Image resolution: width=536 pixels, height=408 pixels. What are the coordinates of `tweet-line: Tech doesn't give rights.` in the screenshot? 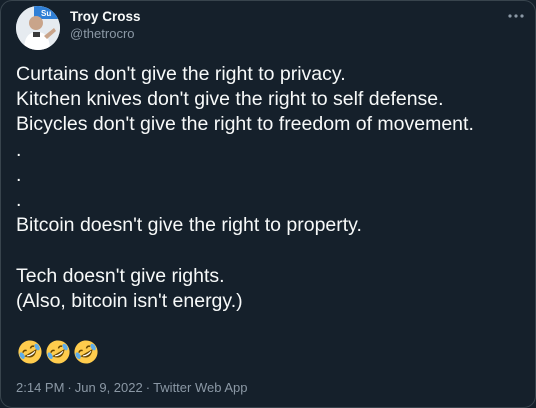 It's located at (120, 275).